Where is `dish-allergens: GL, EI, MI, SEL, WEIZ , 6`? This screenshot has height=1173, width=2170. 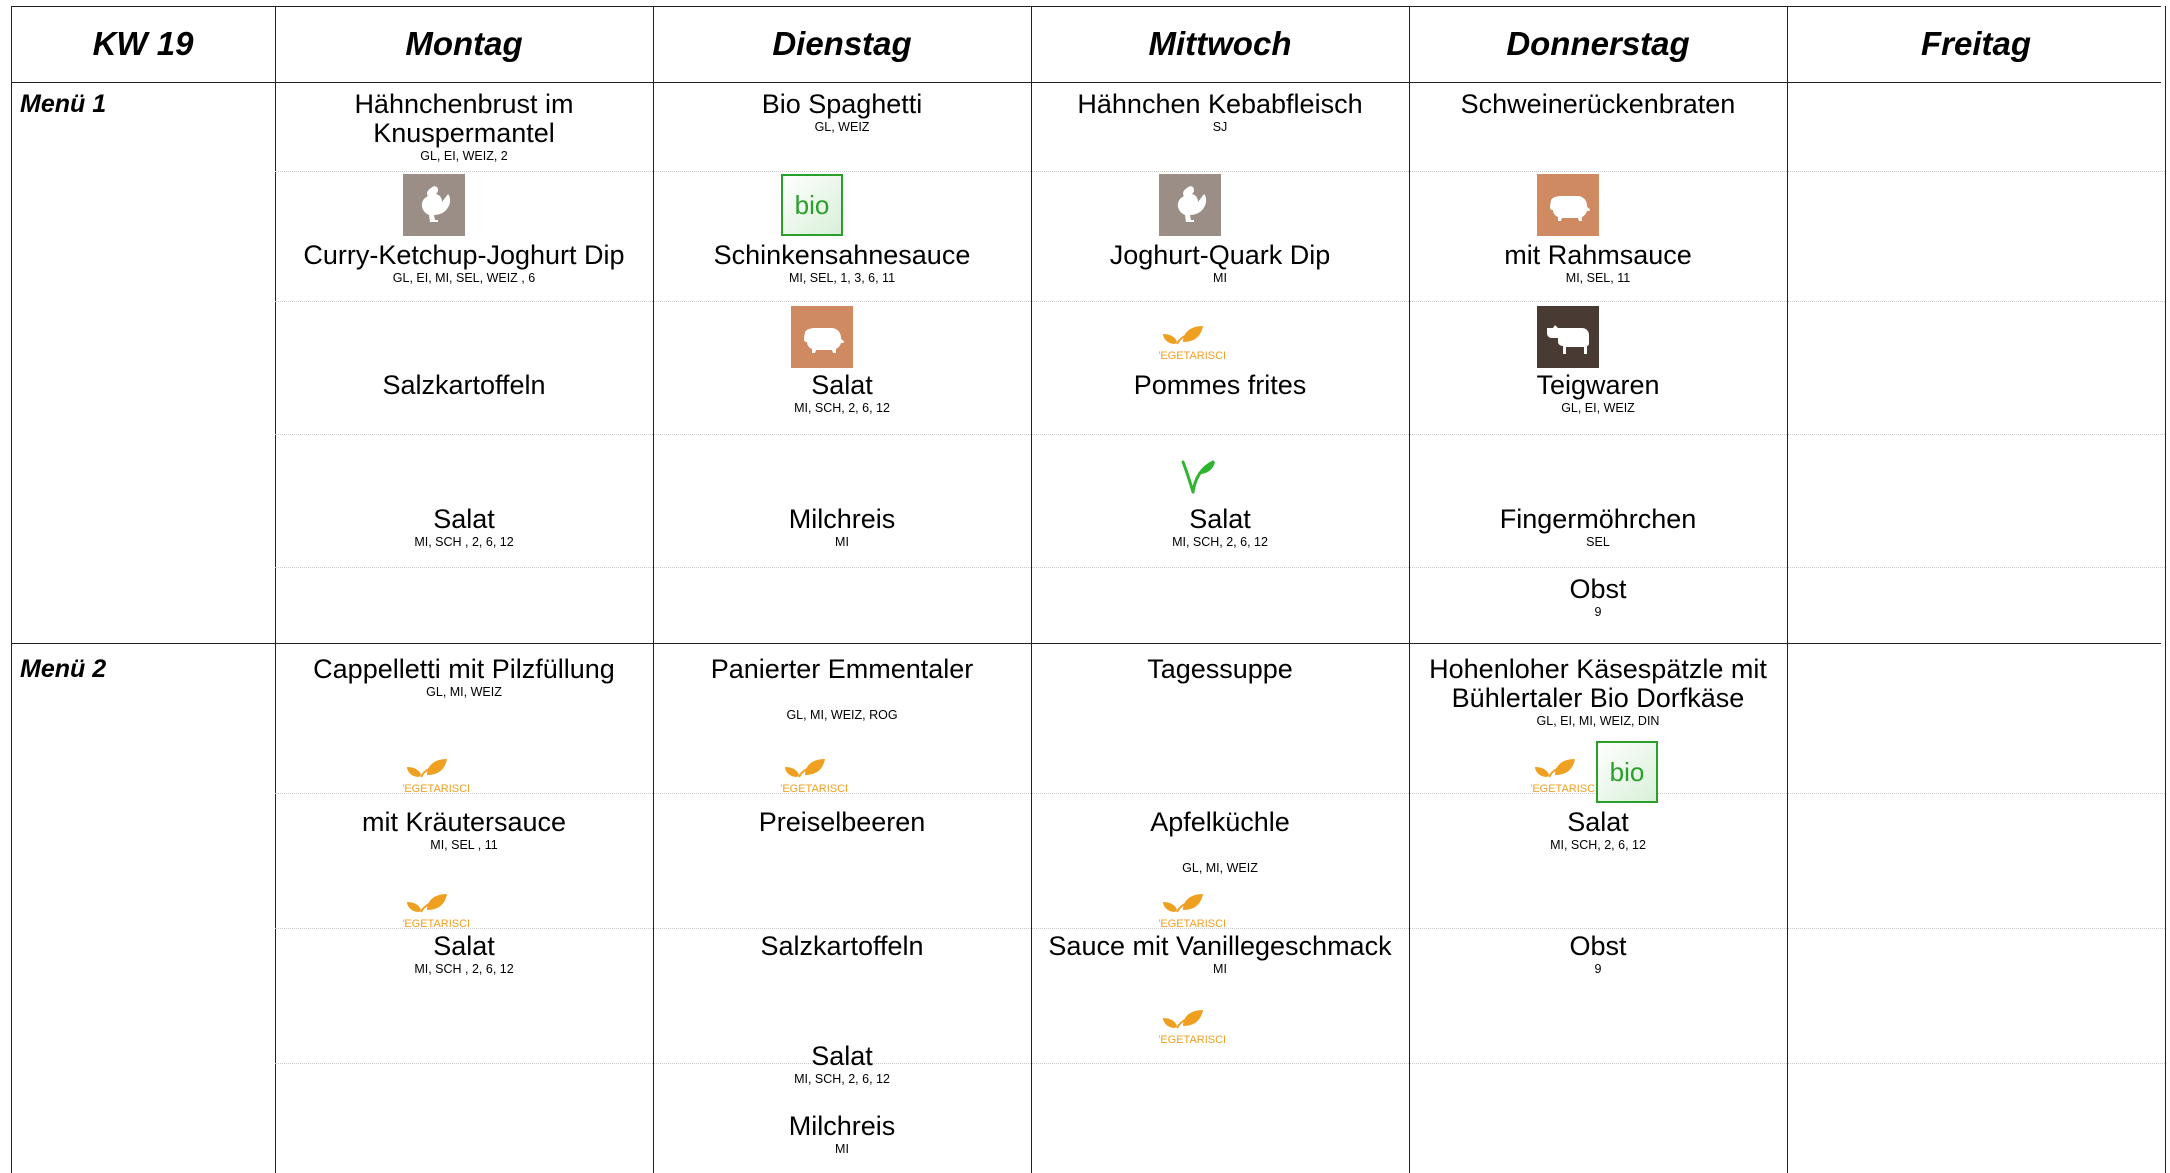 dish-allergens: GL, EI, MI, SEL, WEIZ , 6 is located at coordinates (464, 278).